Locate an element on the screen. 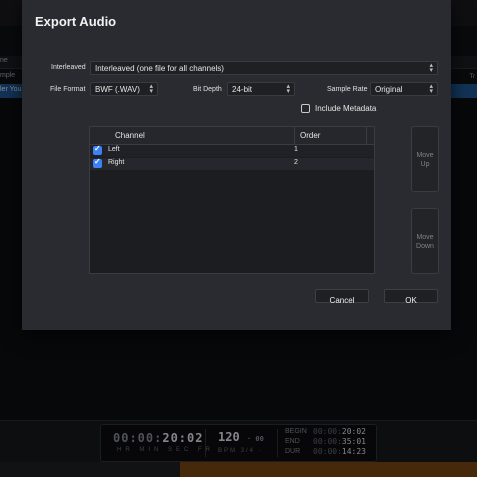 This screenshot has width=477, height=477. table-row: ✓ Left 1 is located at coordinates (232, 150).